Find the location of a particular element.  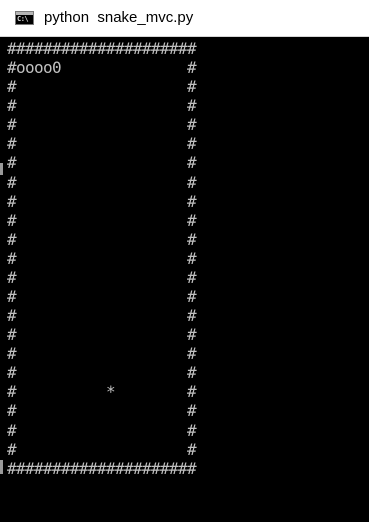

console-line: # * # is located at coordinates (102, 392).